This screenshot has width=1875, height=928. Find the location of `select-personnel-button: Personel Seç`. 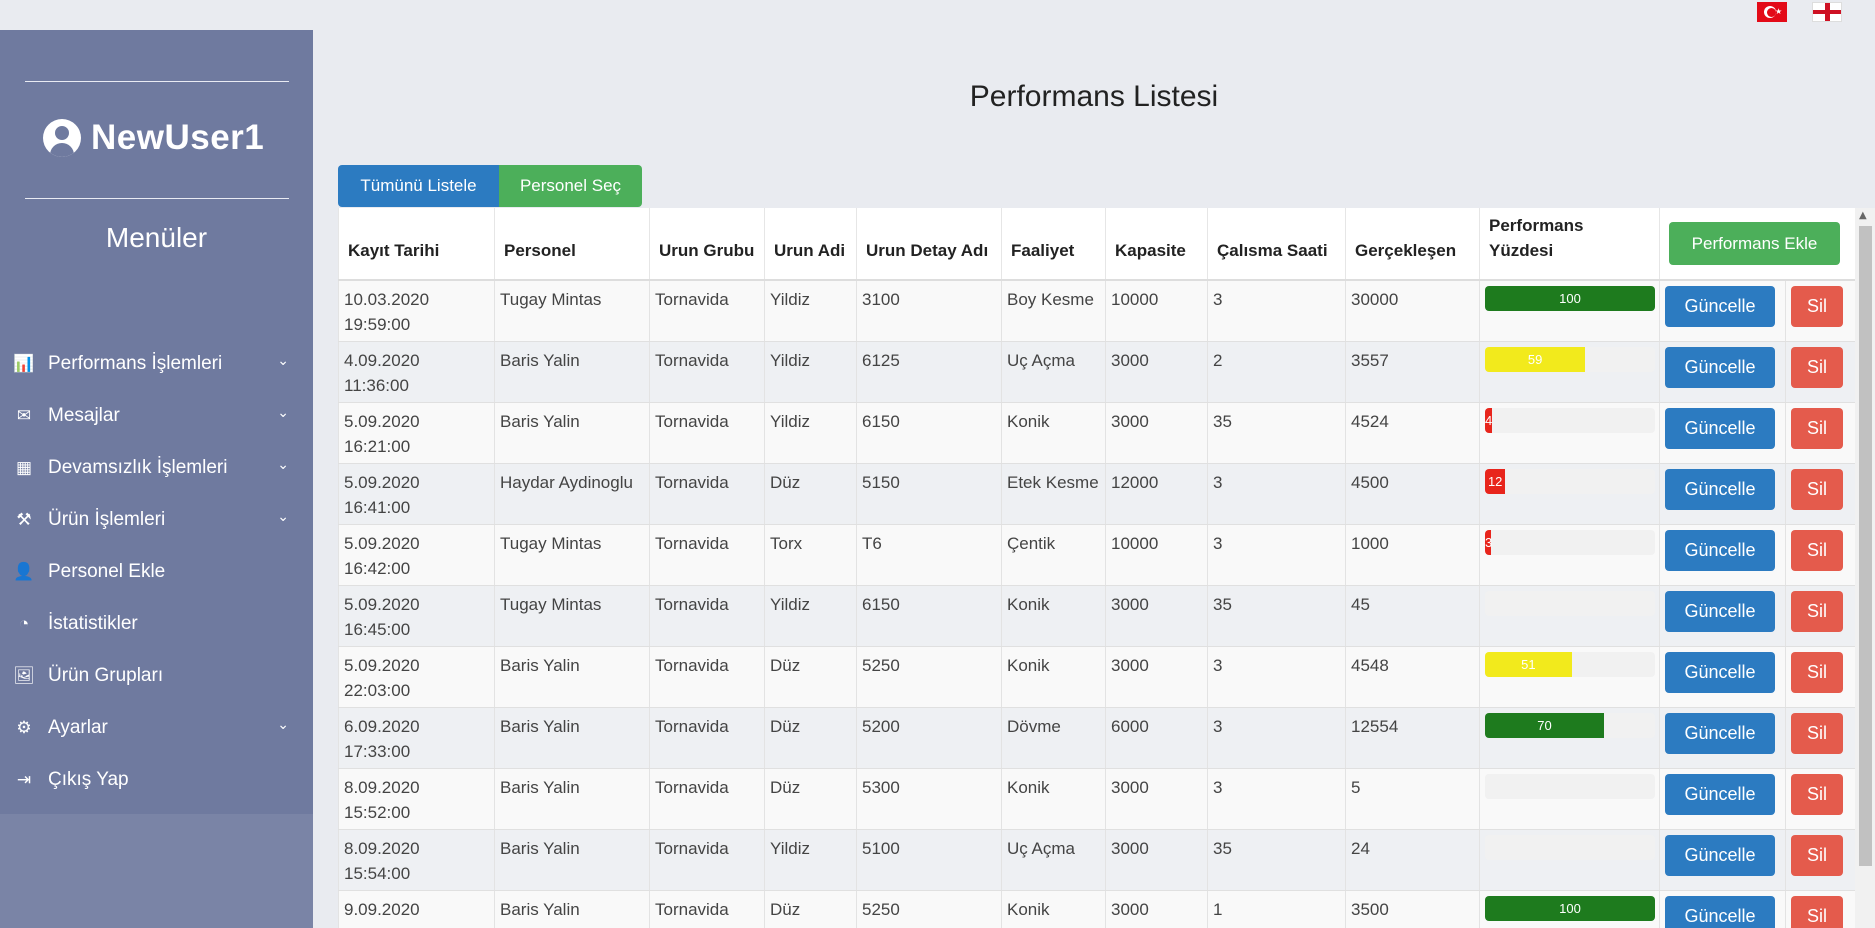

select-personnel-button: Personel Seç is located at coordinates (570, 186).